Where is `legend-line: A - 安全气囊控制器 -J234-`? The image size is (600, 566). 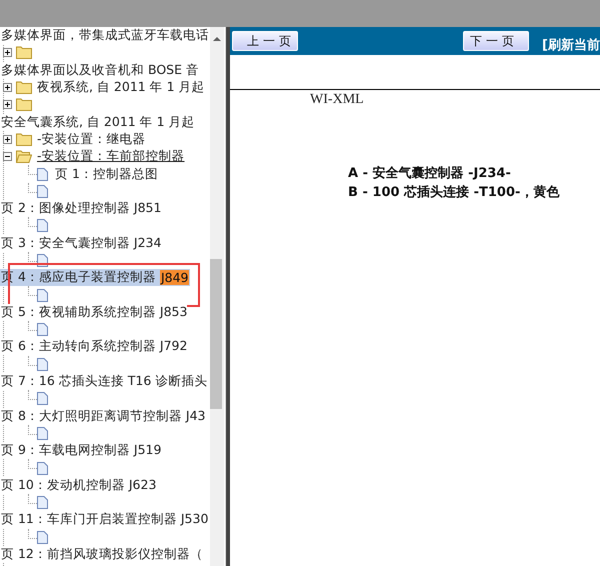
legend-line: A - 安全气囊控制器 -J234- is located at coordinates (430, 173).